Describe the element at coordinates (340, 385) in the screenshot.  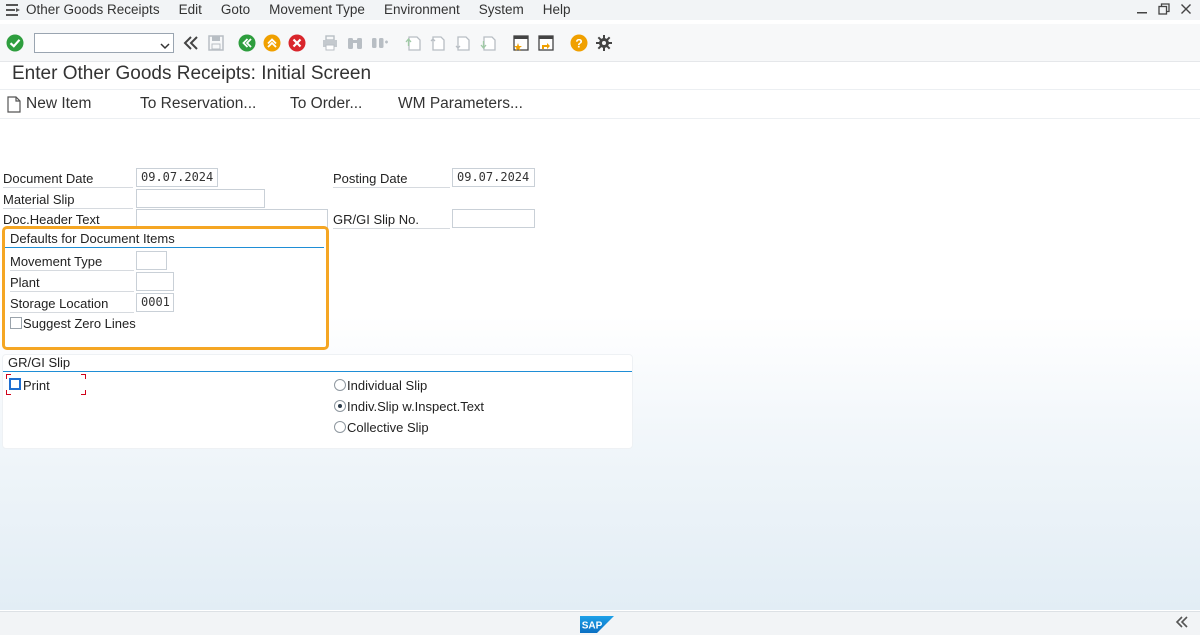
I see `individual-slip-radio` at that location.